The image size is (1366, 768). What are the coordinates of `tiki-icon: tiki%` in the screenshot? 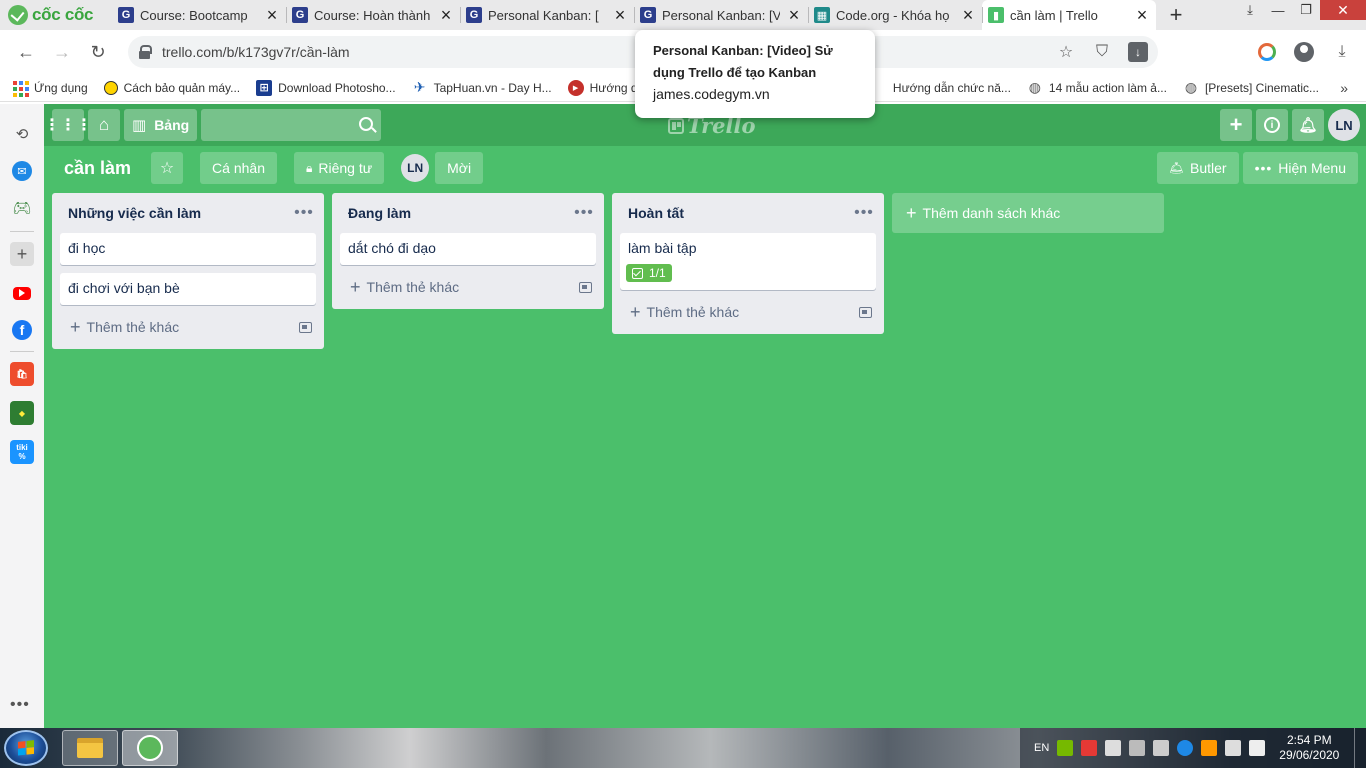 It's located at (22, 452).